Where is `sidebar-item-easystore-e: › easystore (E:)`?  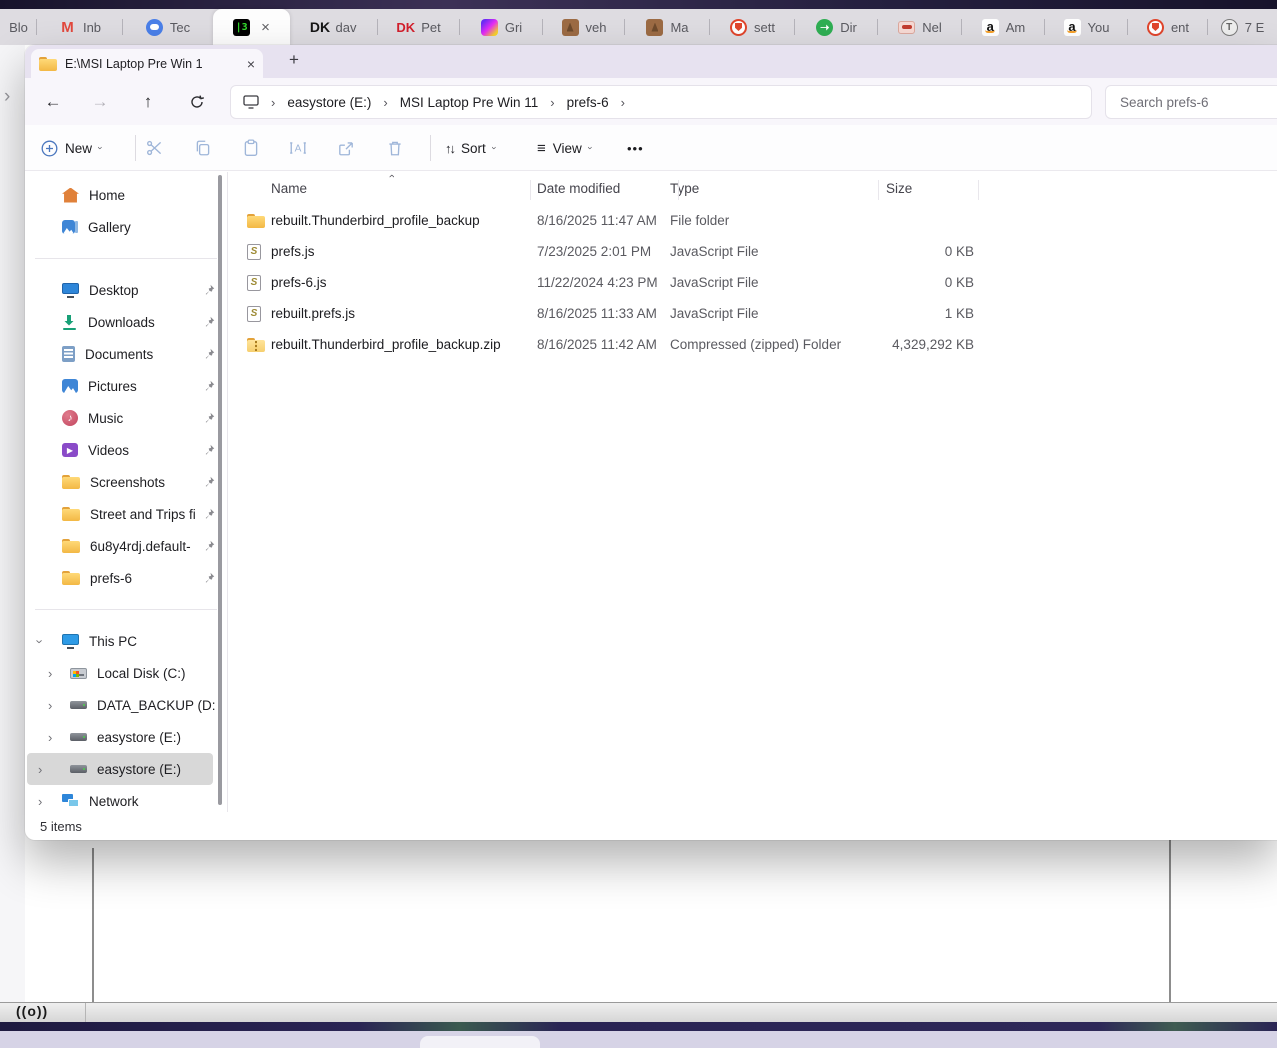
sidebar-item-easystore-e: › easystore (E:) is located at coordinates (126, 737).